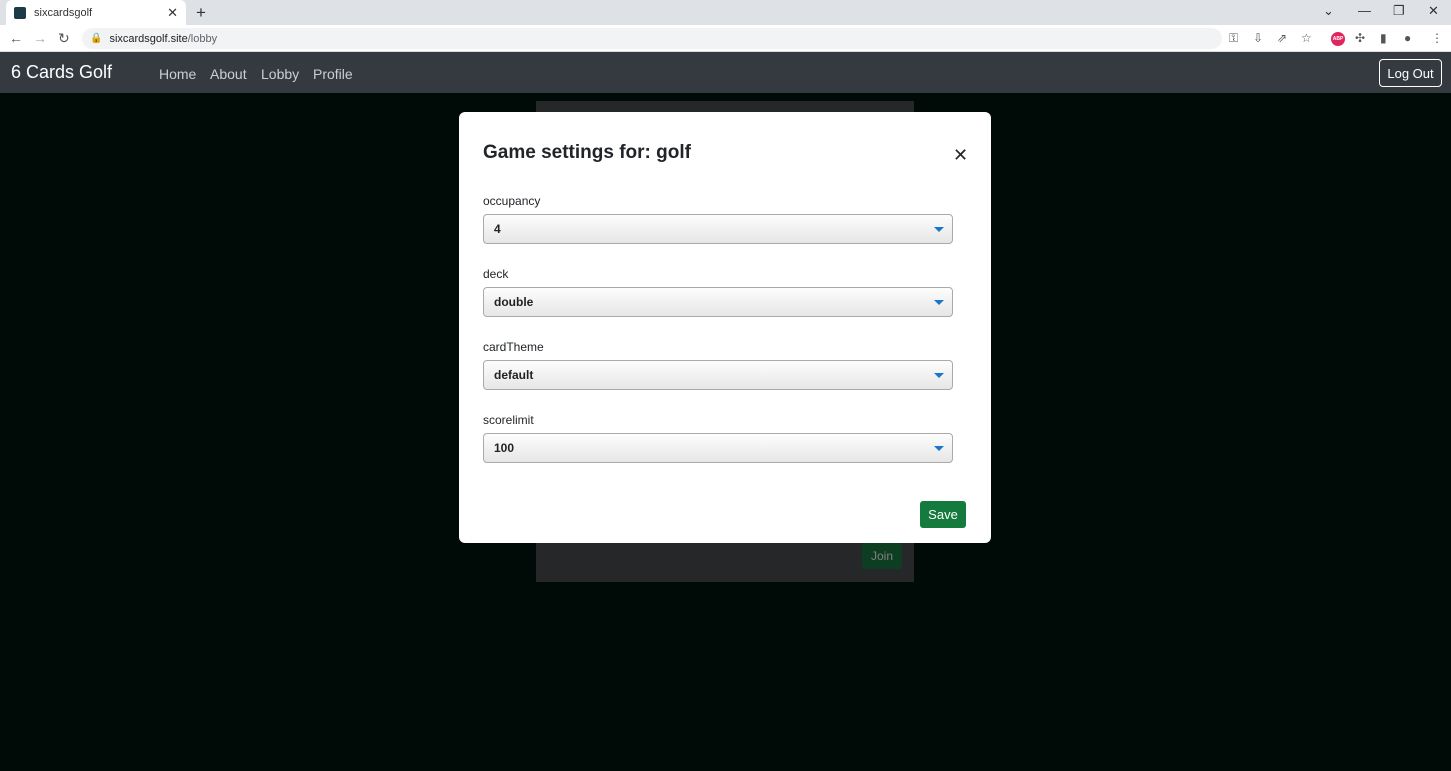 Image resolution: width=1451 pixels, height=771 pixels. I want to click on save-button: Save, so click(943, 514).